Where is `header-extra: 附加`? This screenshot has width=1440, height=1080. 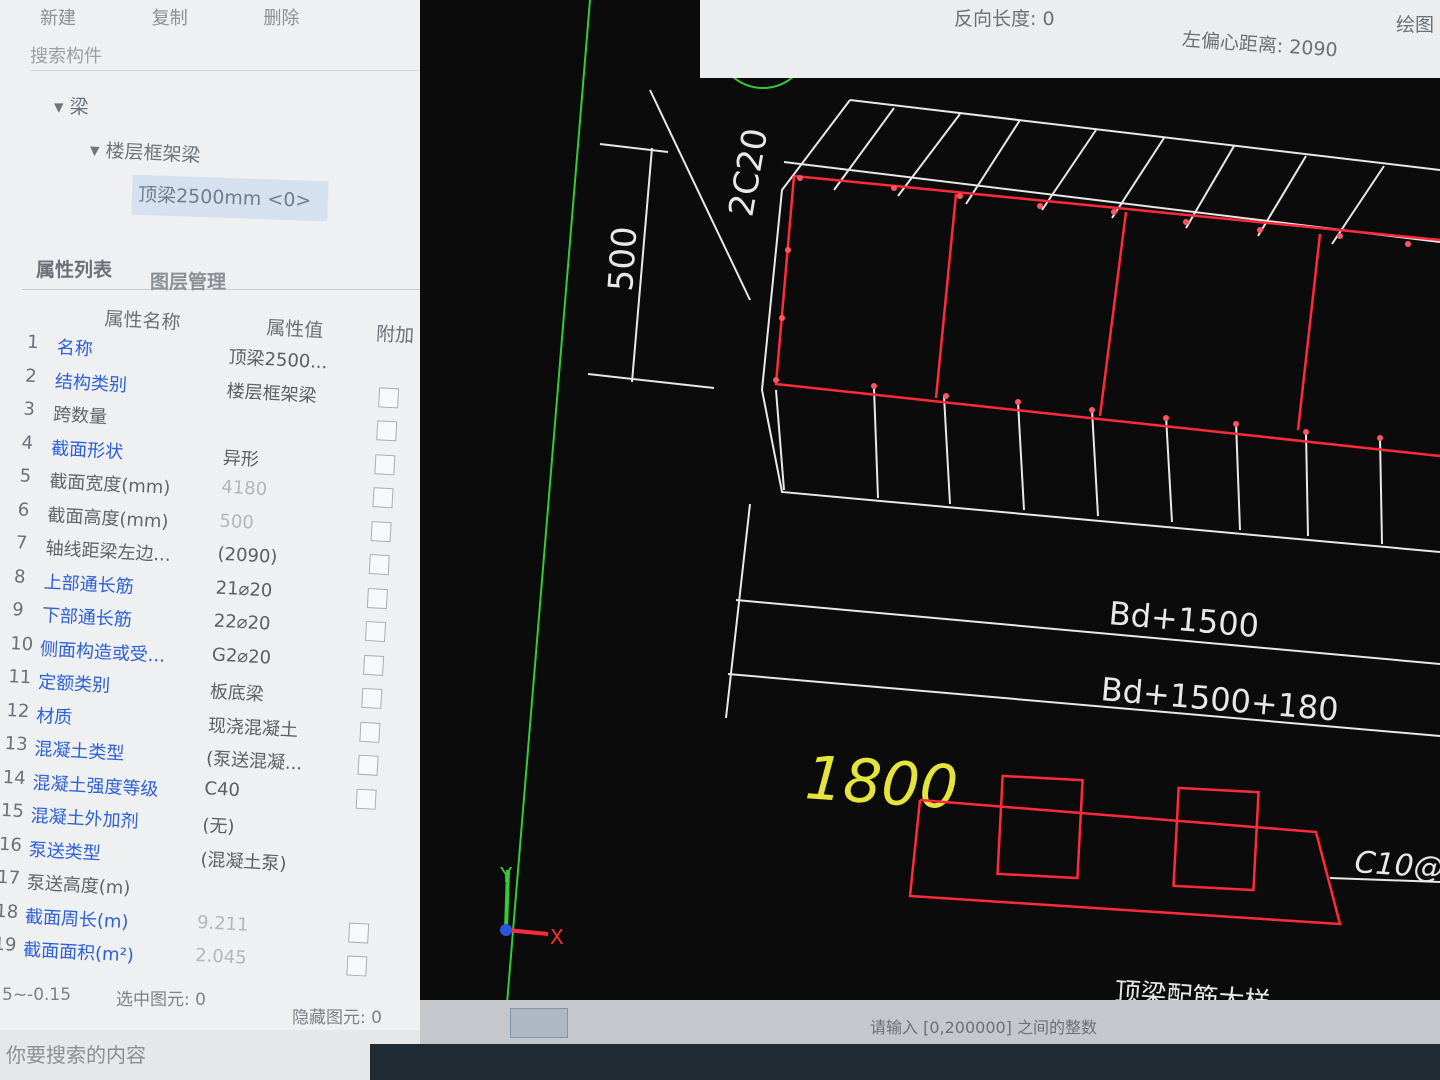 header-extra: 附加 is located at coordinates (395, 335).